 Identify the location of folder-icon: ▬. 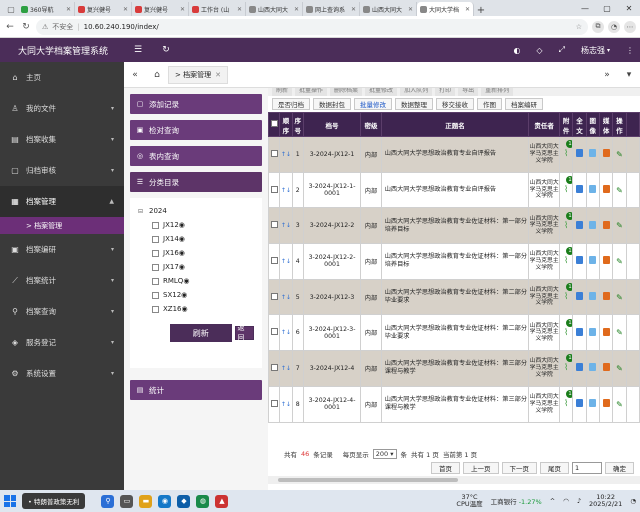
(146, 501).